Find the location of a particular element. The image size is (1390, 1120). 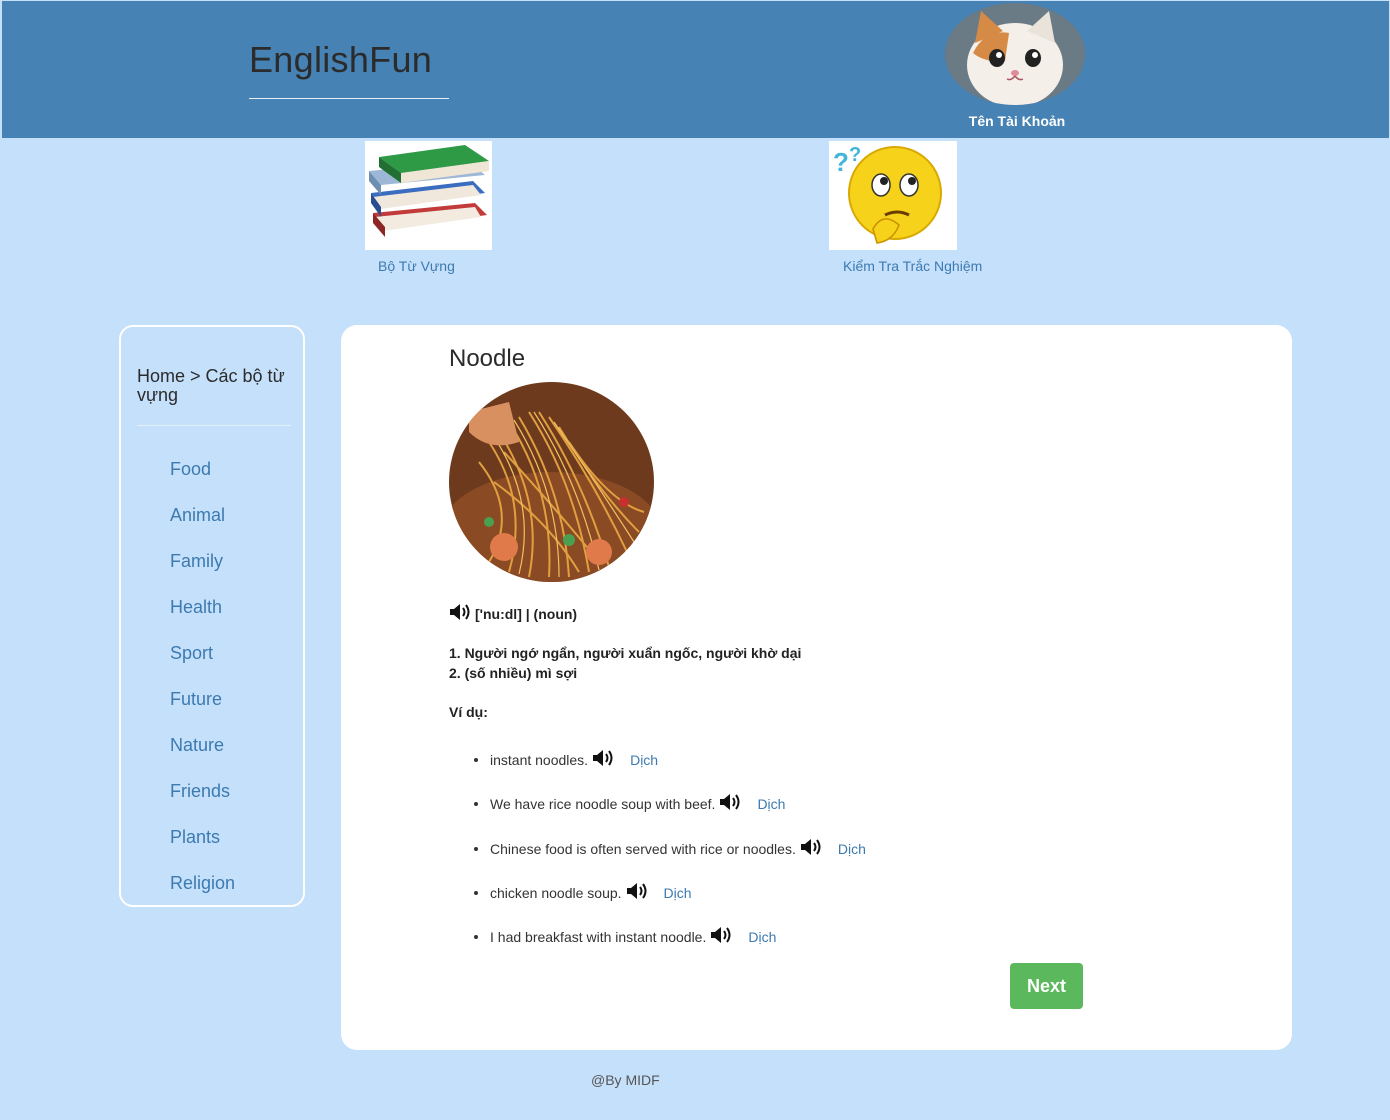

avatar is located at coordinates (1015, 54).